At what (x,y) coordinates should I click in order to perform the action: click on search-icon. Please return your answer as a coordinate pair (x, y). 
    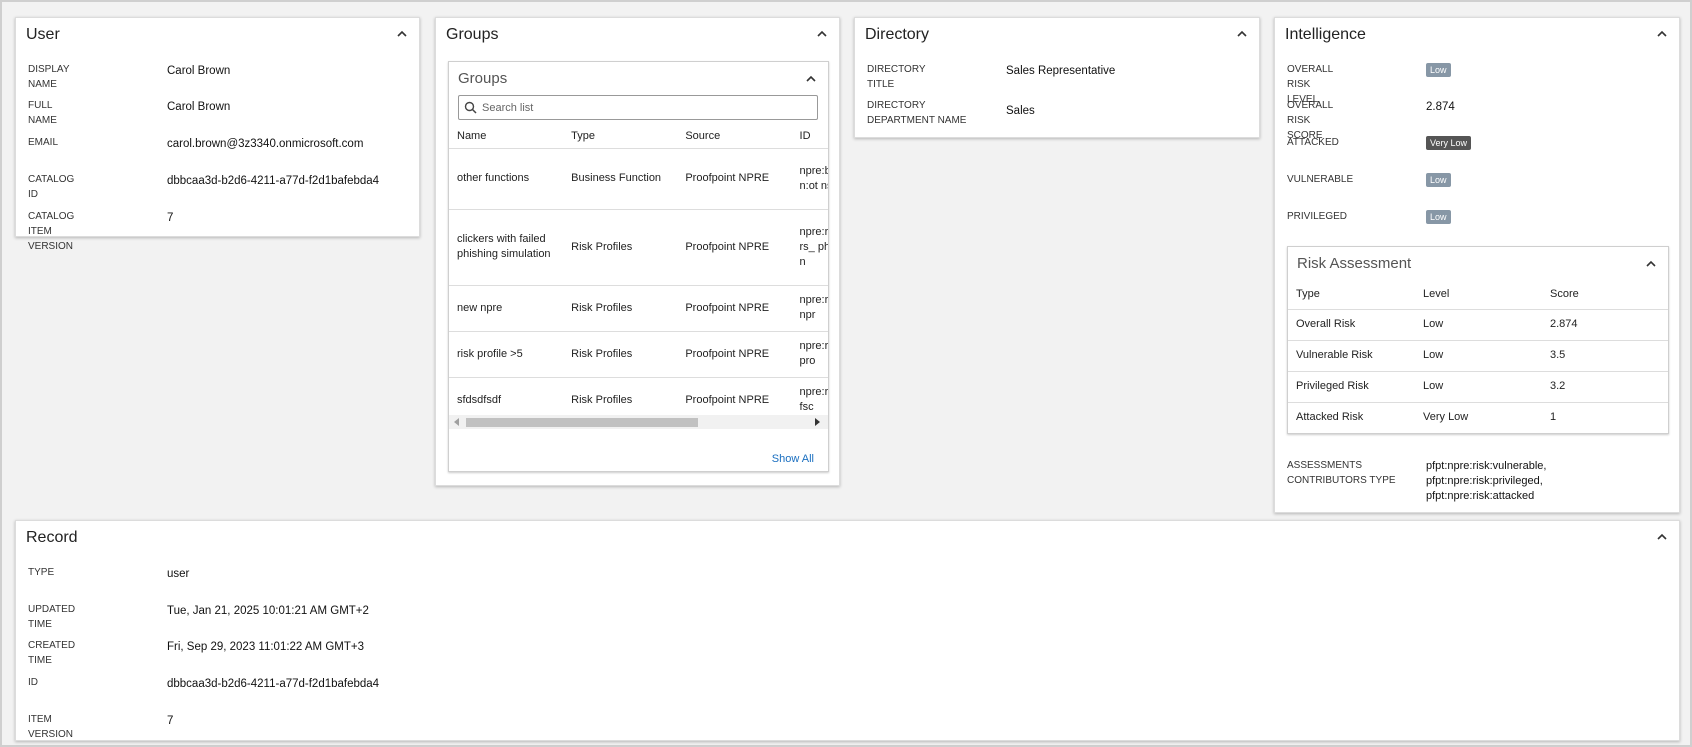
    Looking at the image, I should click on (470, 110).